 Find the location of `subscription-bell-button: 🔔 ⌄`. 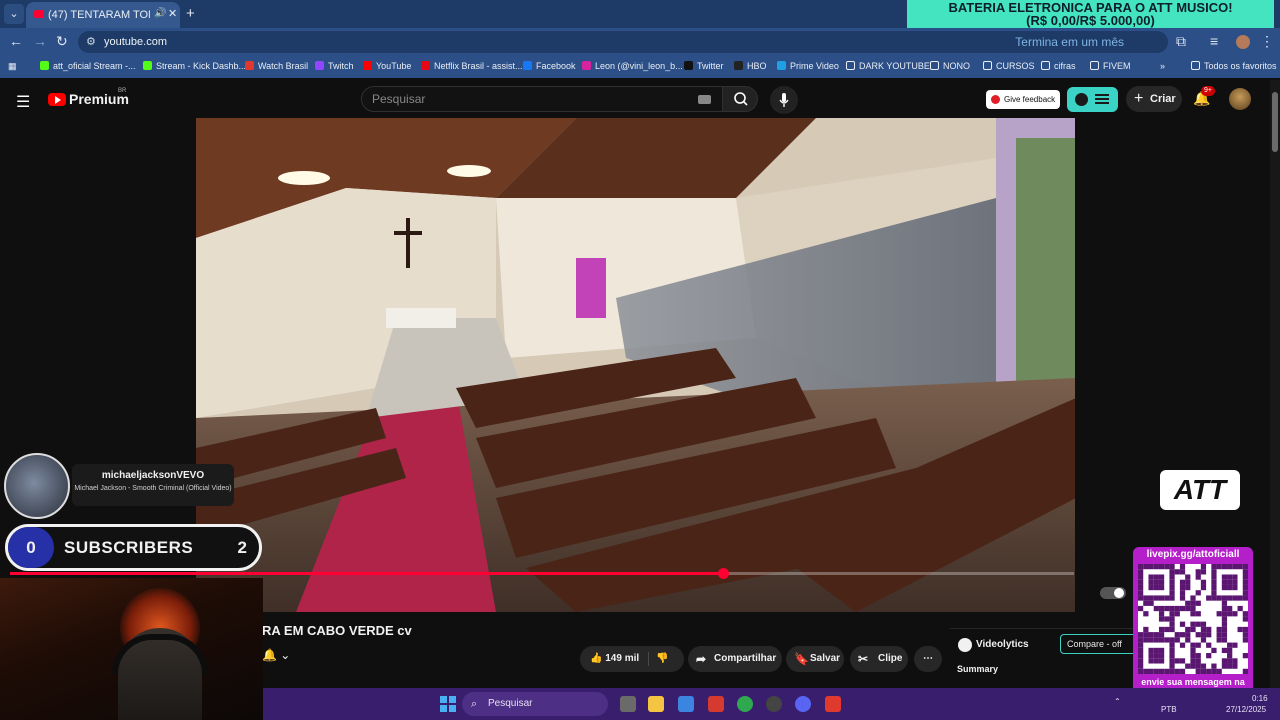

subscription-bell-button: 🔔 ⌄ is located at coordinates (284, 659).